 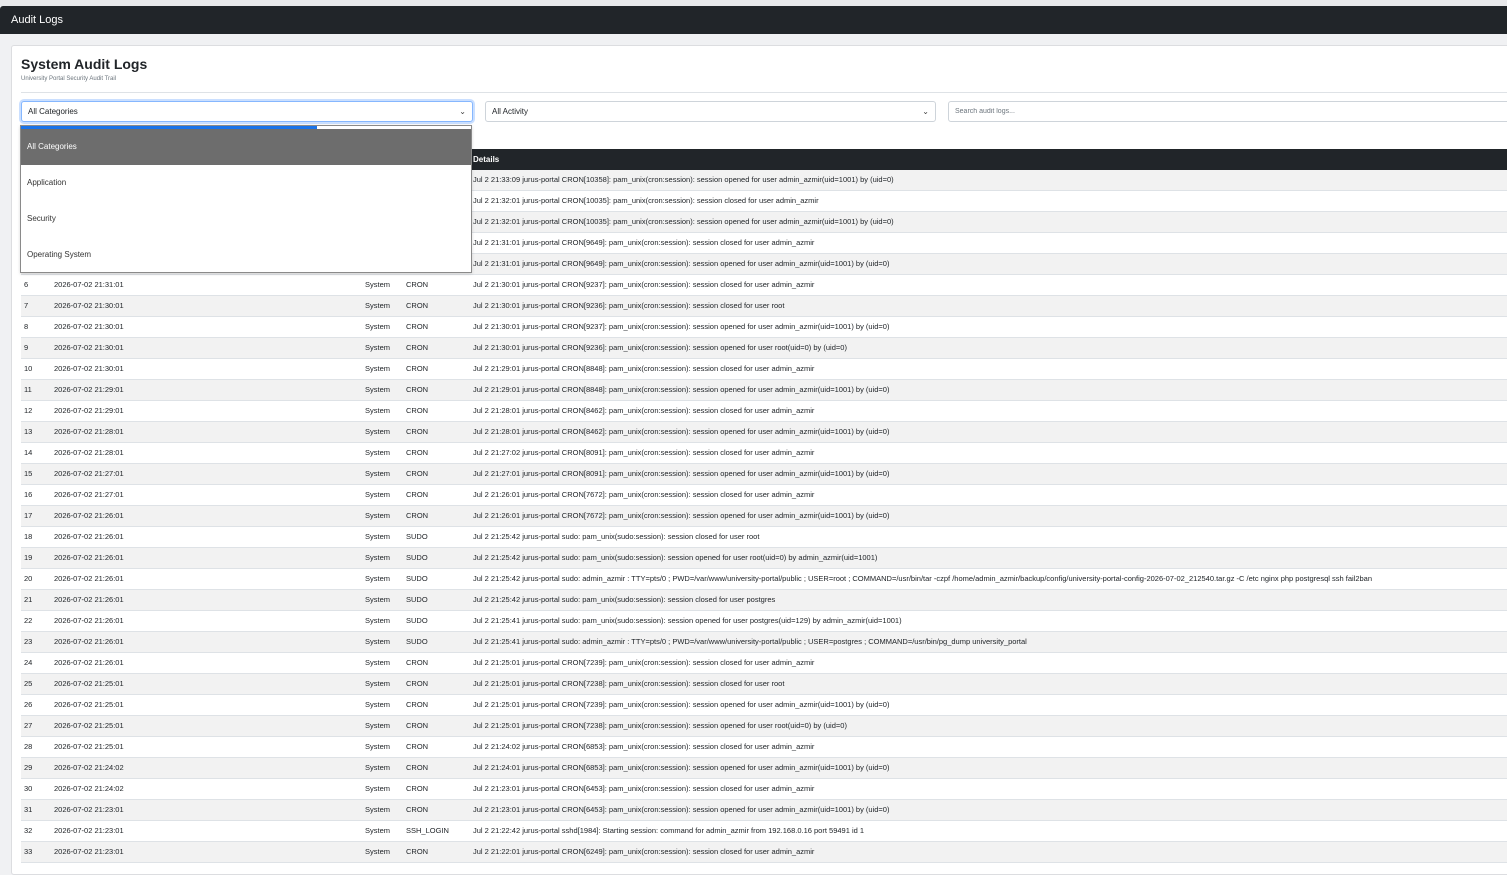 I want to click on row-number: 11, so click(x=28, y=389).